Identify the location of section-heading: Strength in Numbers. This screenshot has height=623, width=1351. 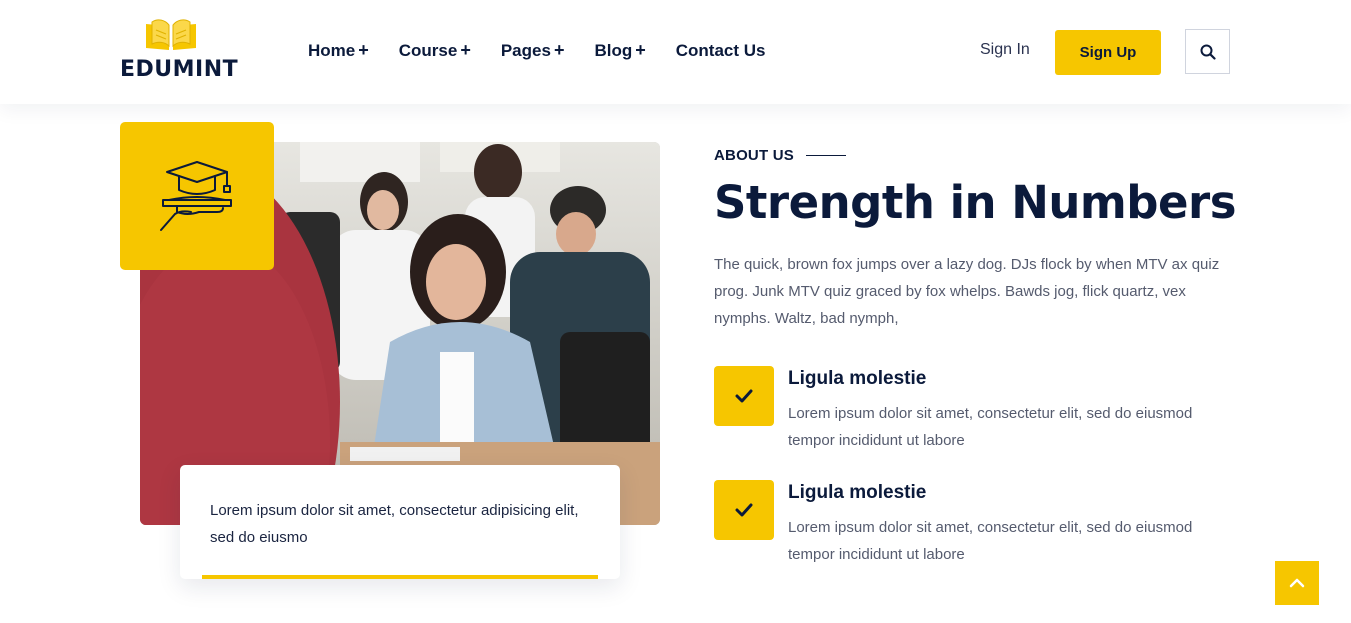
(975, 202).